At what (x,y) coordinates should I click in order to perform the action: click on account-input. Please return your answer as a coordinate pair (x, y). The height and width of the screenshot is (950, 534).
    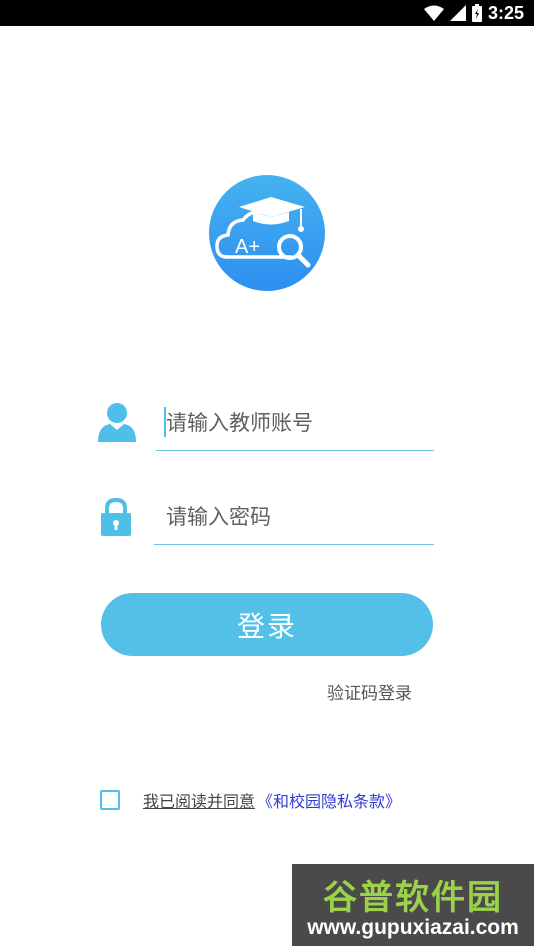
    Looking at the image, I should click on (296, 423).